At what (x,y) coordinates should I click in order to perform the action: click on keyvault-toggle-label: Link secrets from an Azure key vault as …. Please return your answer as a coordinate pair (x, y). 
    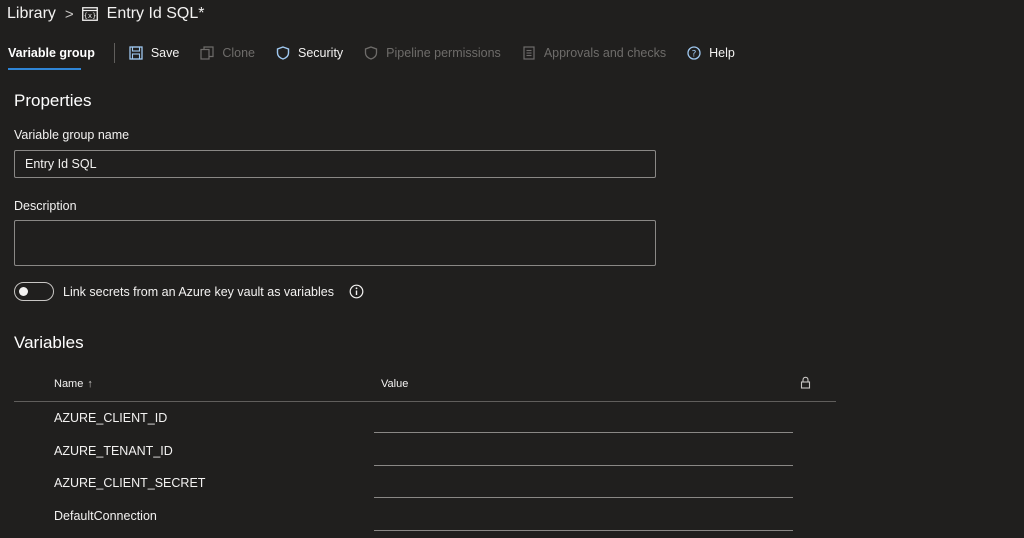
    Looking at the image, I should click on (198, 291).